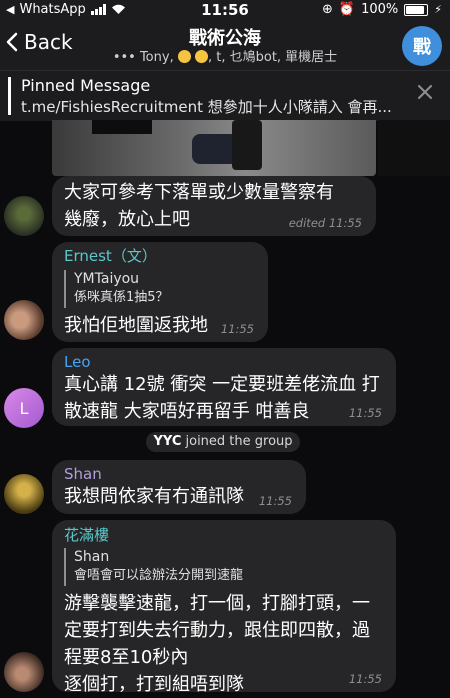 The width and height of the screenshot is (450, 698). What do you see at coordinates (159, 575) in the screenshot?
I see `reply-text: 會唔會可以諗辦法分開到速龍` at bounding box center [159, 575].